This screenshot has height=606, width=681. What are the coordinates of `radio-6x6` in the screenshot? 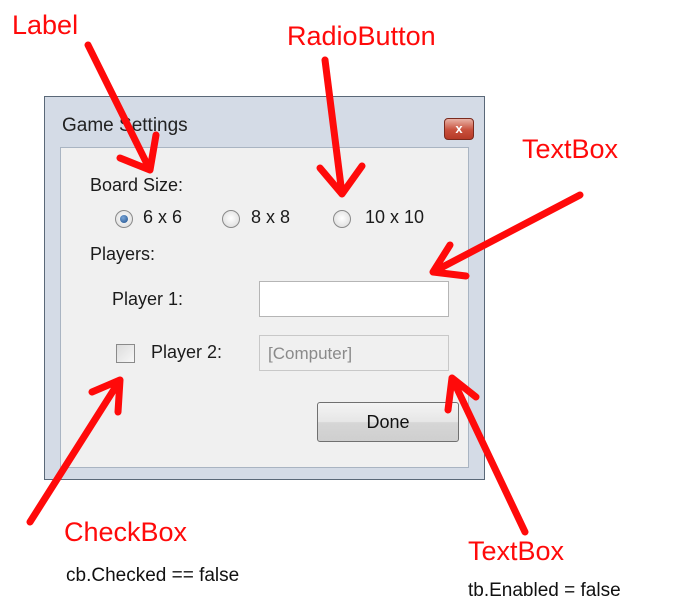 It's located at (124, 219).